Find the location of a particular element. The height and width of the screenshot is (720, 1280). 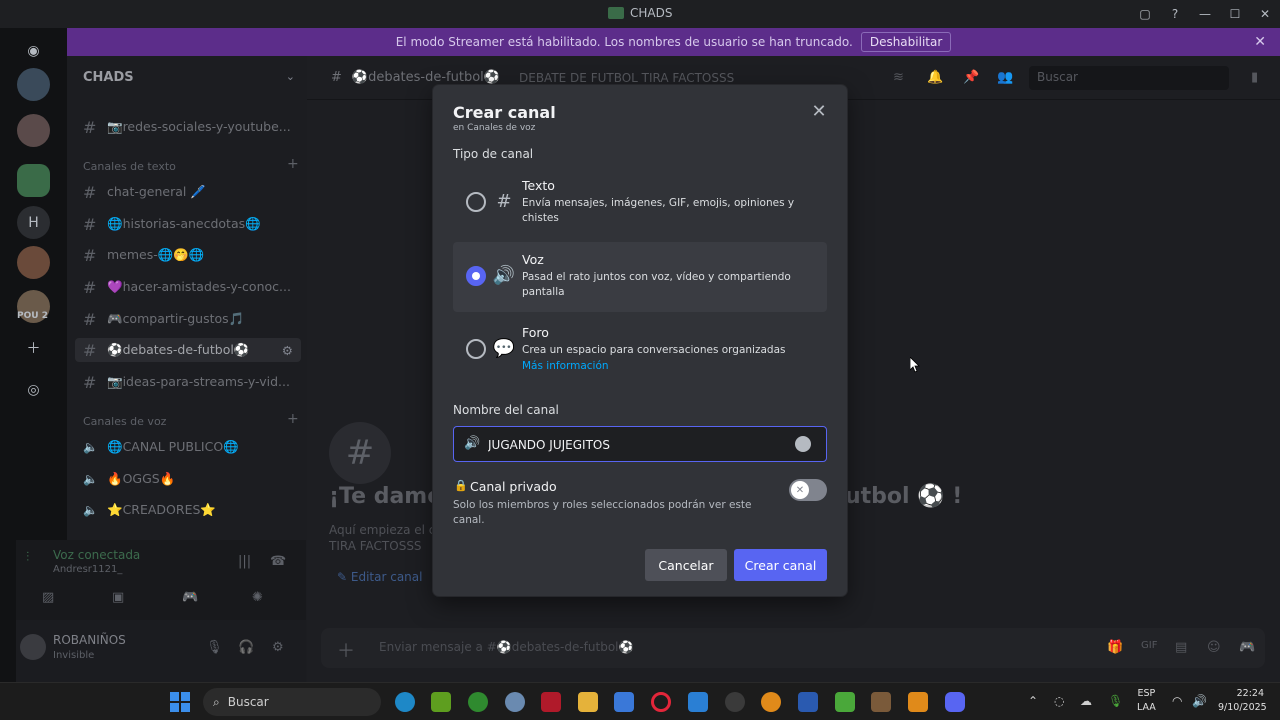

settings-app-icon is located at coordinates (515, 702).